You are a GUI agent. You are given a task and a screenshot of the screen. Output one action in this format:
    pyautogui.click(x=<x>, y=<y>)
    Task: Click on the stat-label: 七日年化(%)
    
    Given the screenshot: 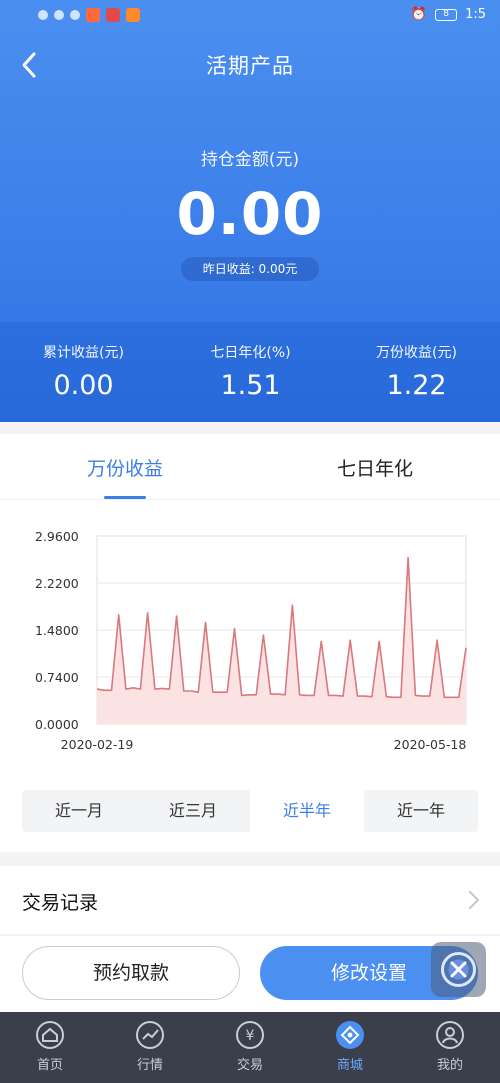 What is the action you would take?
    pyautogui.click(x=250, y=353)
    